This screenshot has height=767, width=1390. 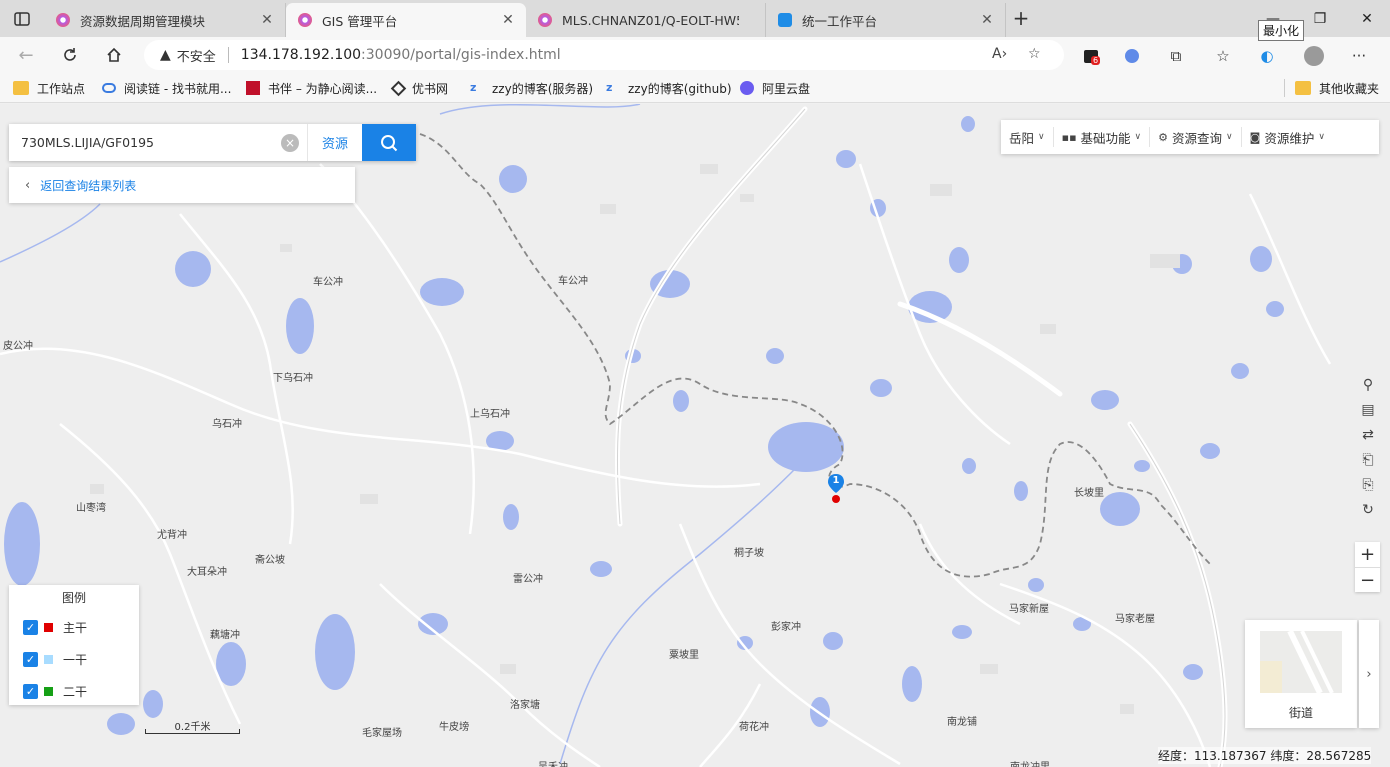 I want to click on basemap-expand-button: ›, so click(x=1369, y=674).